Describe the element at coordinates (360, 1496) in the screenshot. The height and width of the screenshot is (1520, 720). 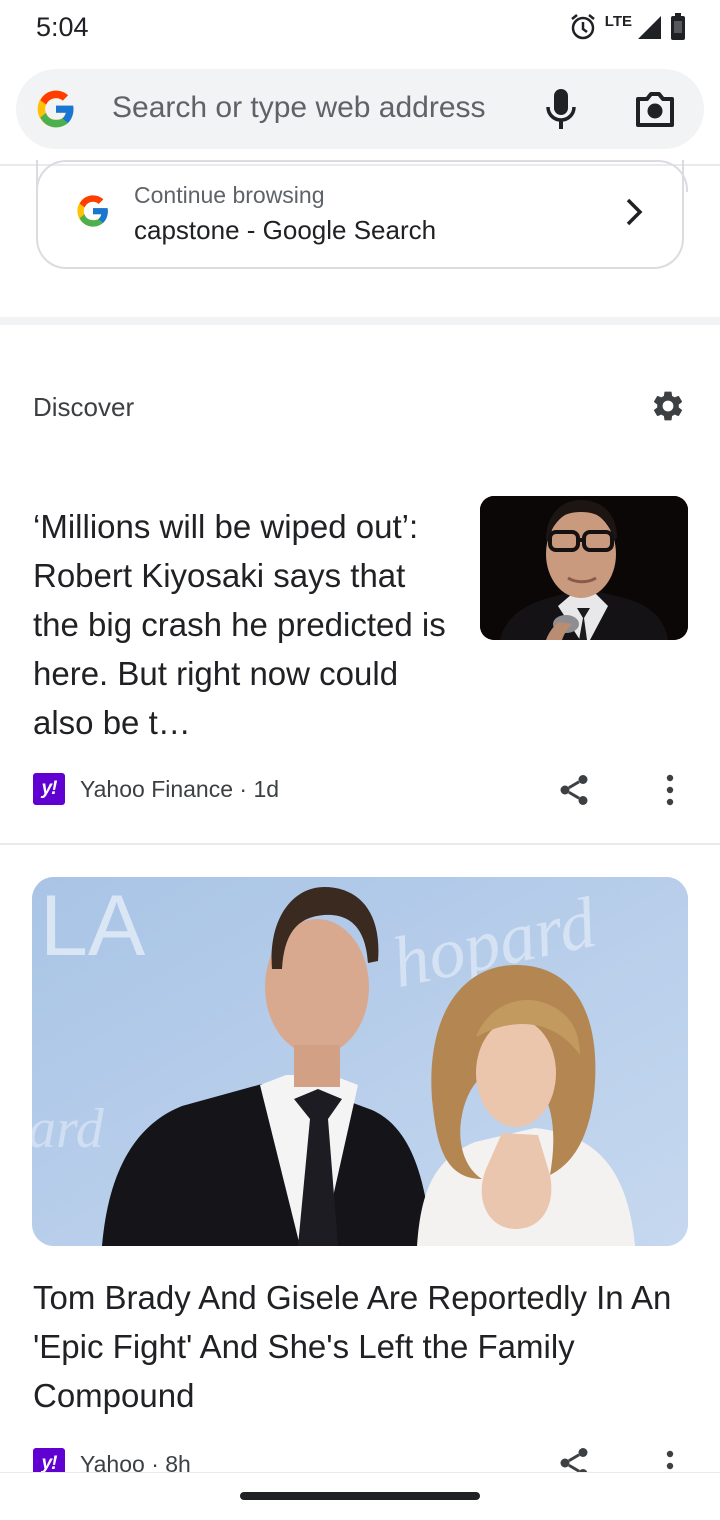
I see `home-gesture-handle` at that location.